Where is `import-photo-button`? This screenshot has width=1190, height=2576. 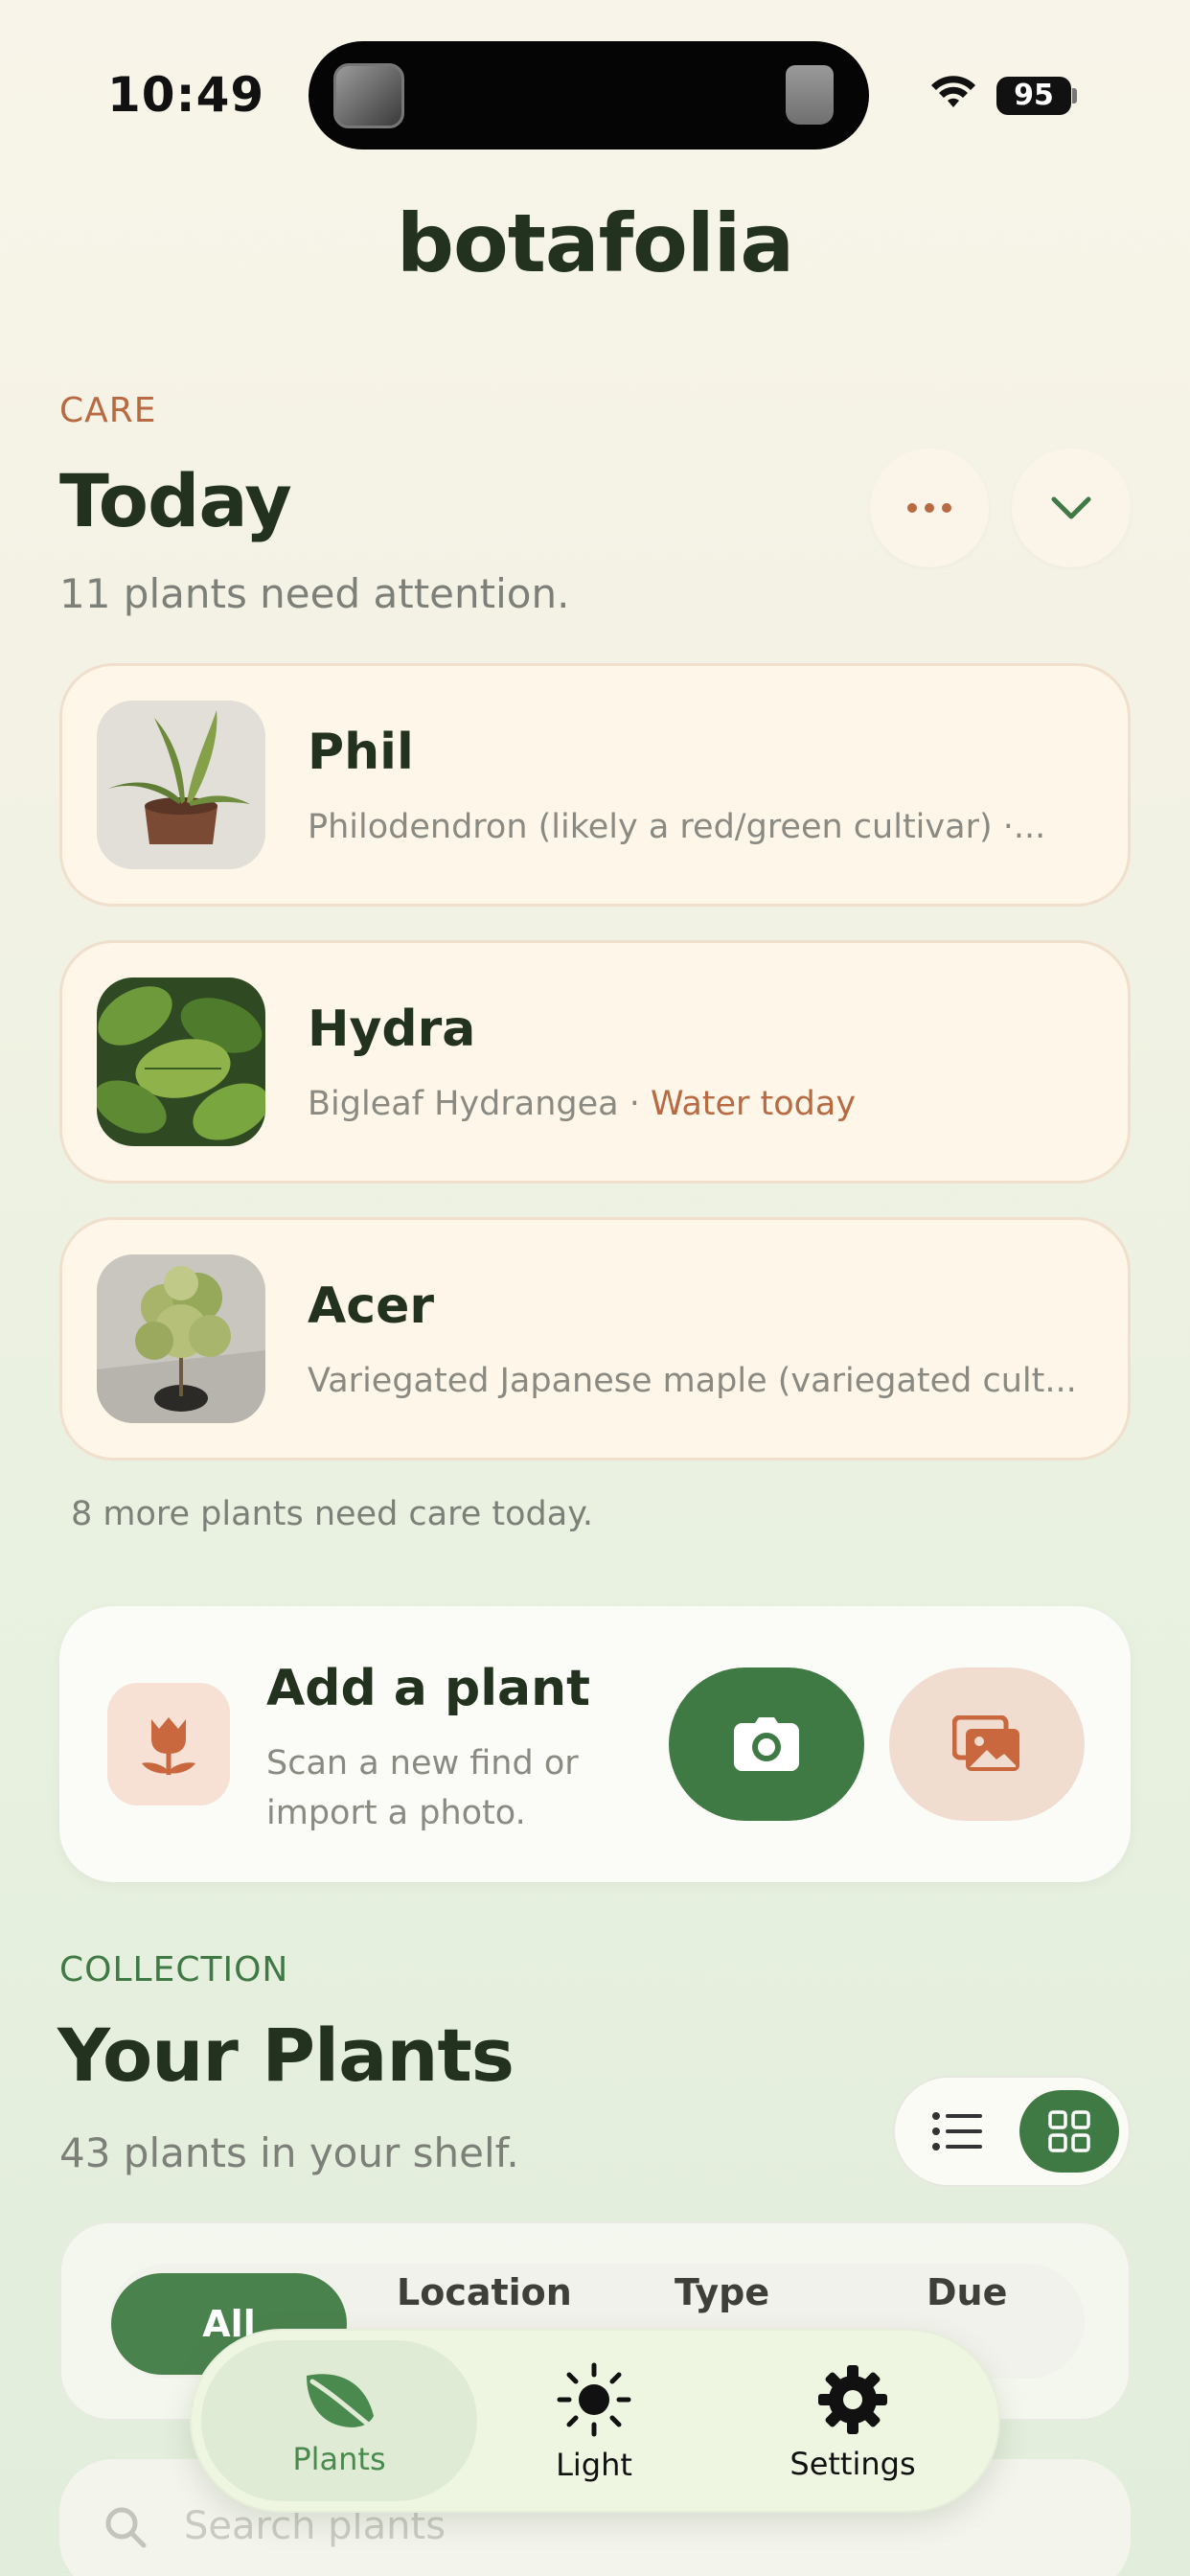
import-photo-button is located at coordinates (987, 1744).